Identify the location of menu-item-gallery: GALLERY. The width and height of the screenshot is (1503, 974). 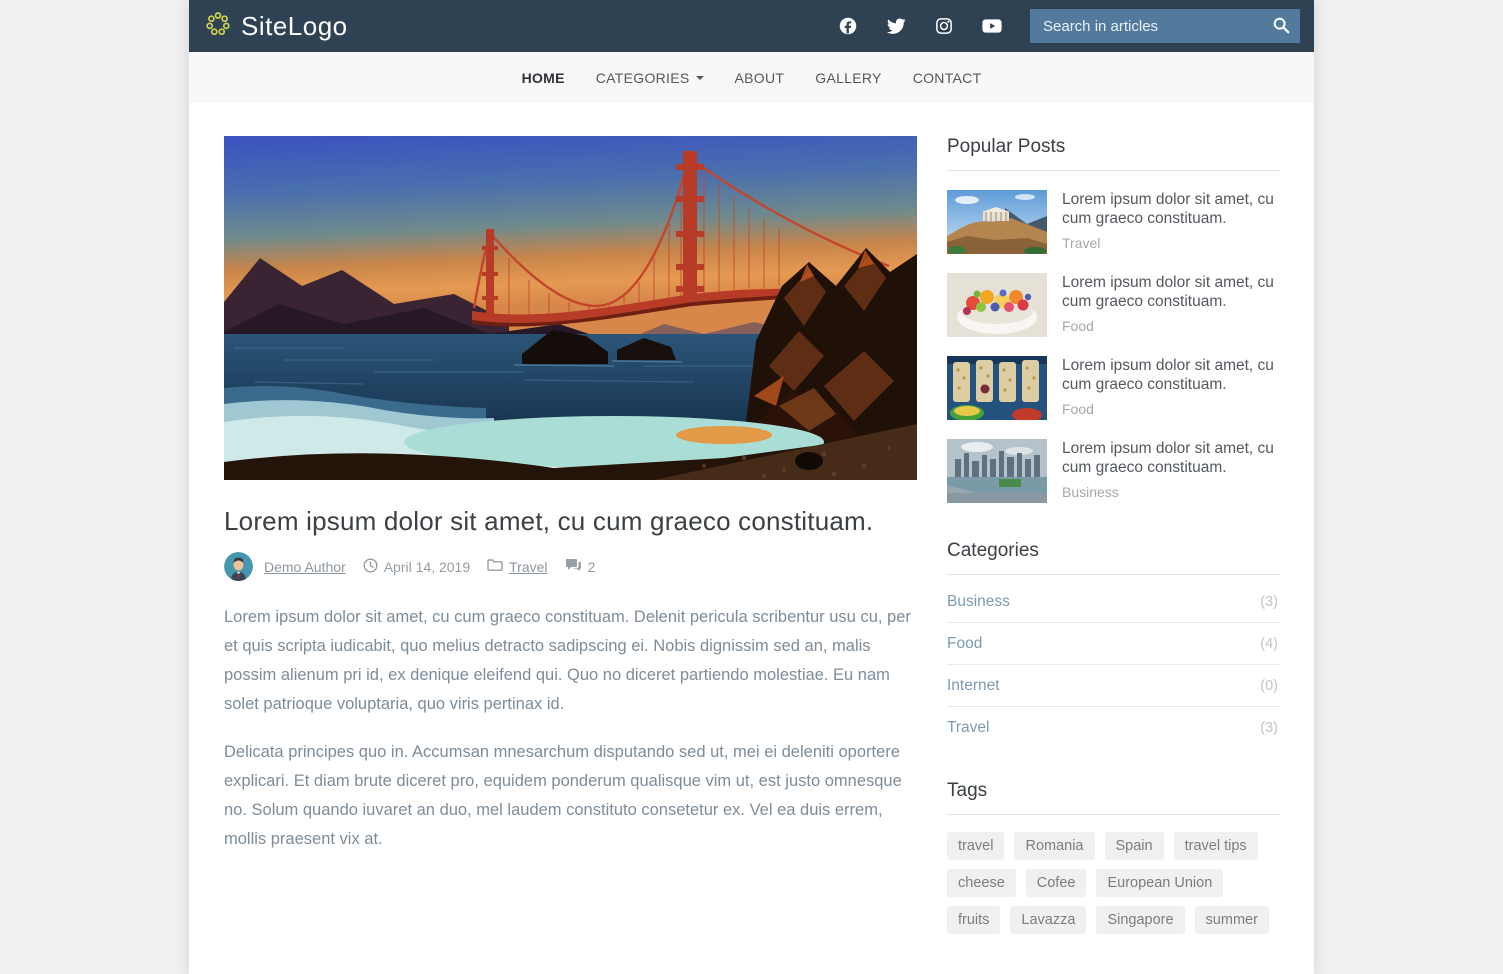
(848, 78).